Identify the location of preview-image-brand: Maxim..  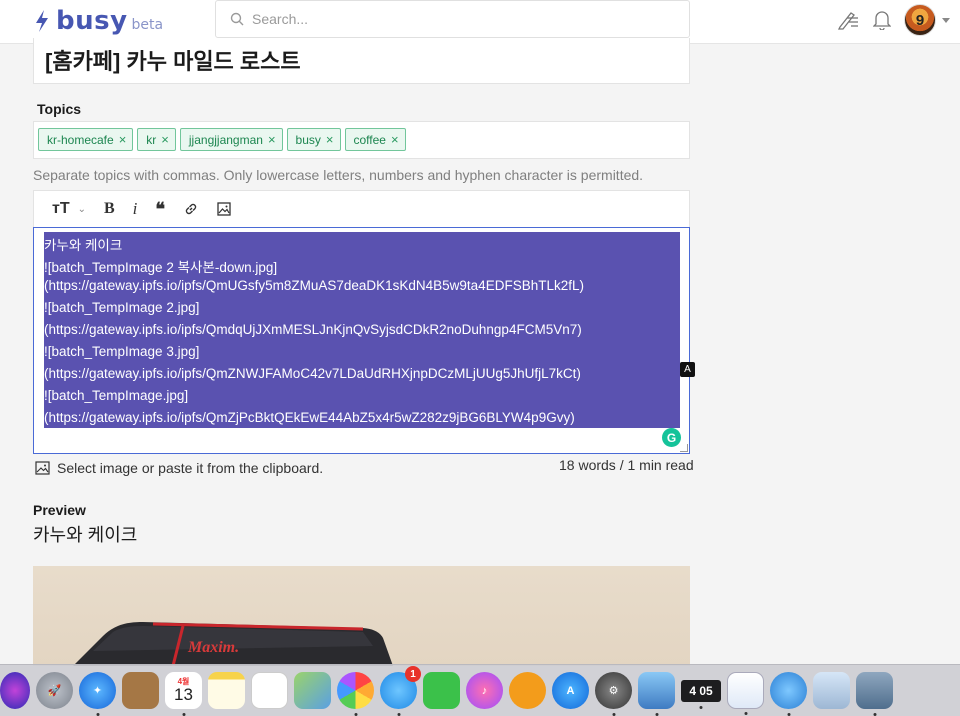
(213, 647).